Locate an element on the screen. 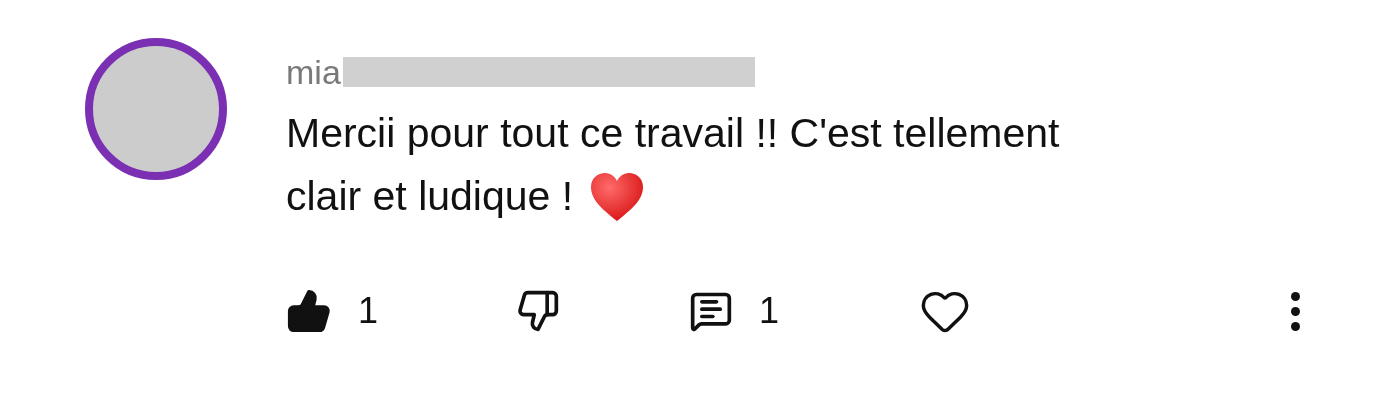 This screenshot has height=403, width=1388. reply-button: 1 is located at coordinates (804, 311).